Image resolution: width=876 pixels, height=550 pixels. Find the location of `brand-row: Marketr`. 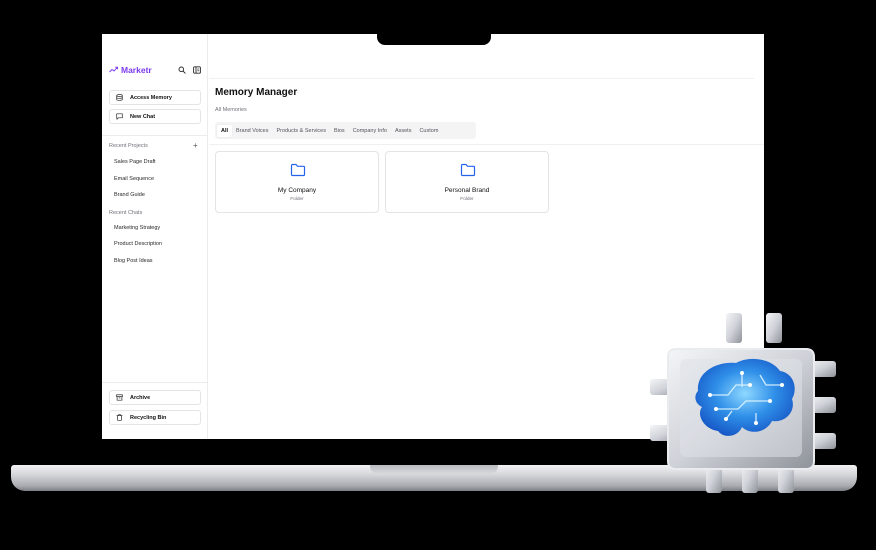

brand-row: Marketr is located at coordinates (155, 70).